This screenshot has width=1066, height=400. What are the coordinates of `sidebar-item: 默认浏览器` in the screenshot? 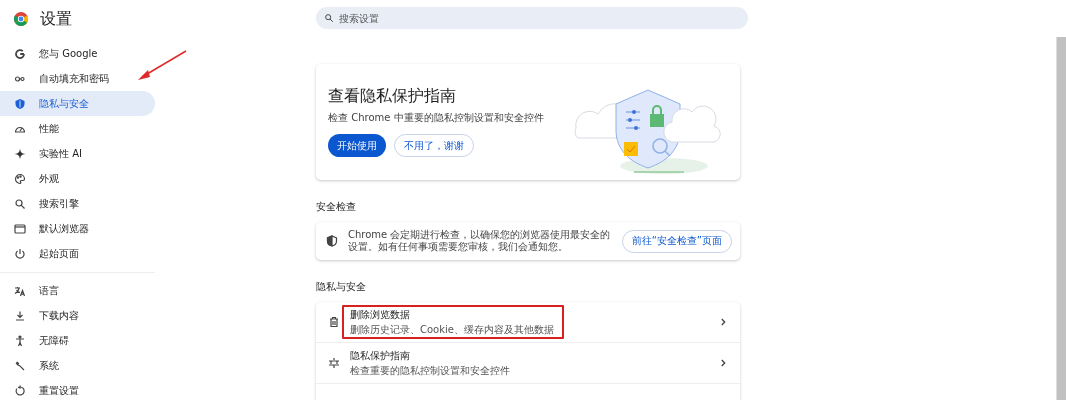 It's located at (77, 228).